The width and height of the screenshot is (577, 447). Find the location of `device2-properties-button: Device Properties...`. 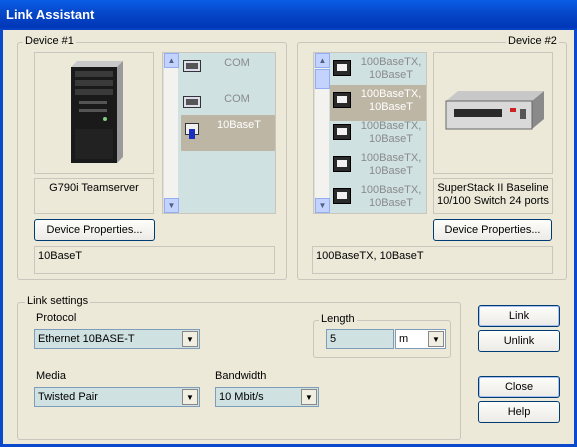

device2-properties-button: Device Properties... is located at coordinates (492, 230).